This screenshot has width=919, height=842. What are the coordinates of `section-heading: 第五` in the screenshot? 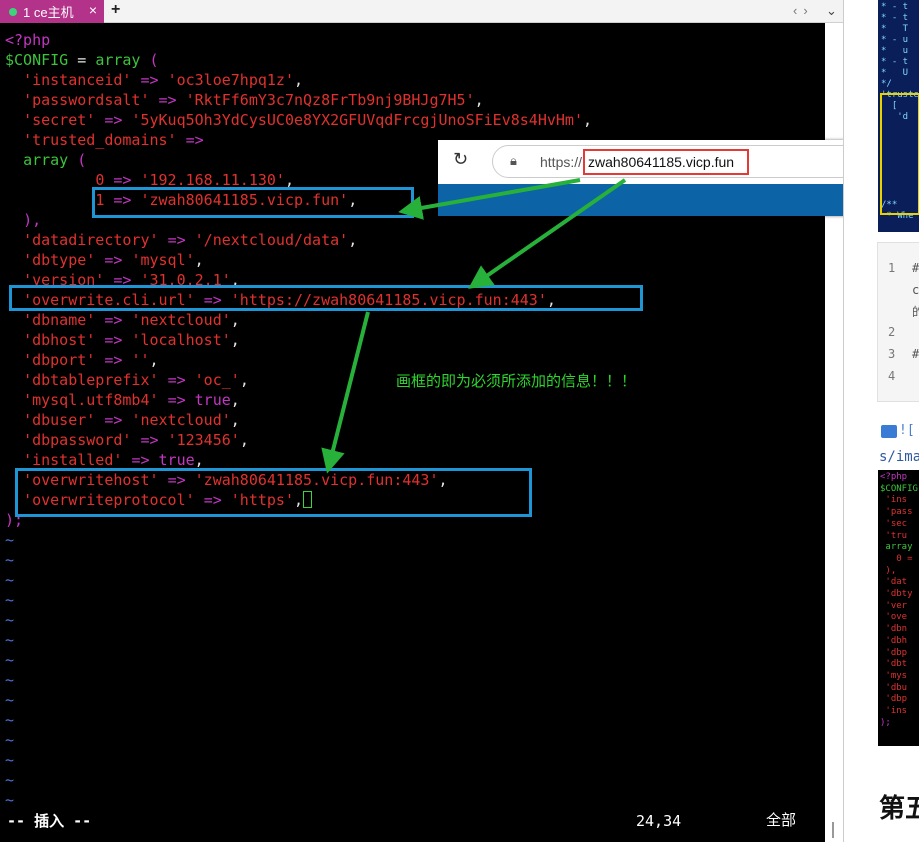 It's located at (899, 809).